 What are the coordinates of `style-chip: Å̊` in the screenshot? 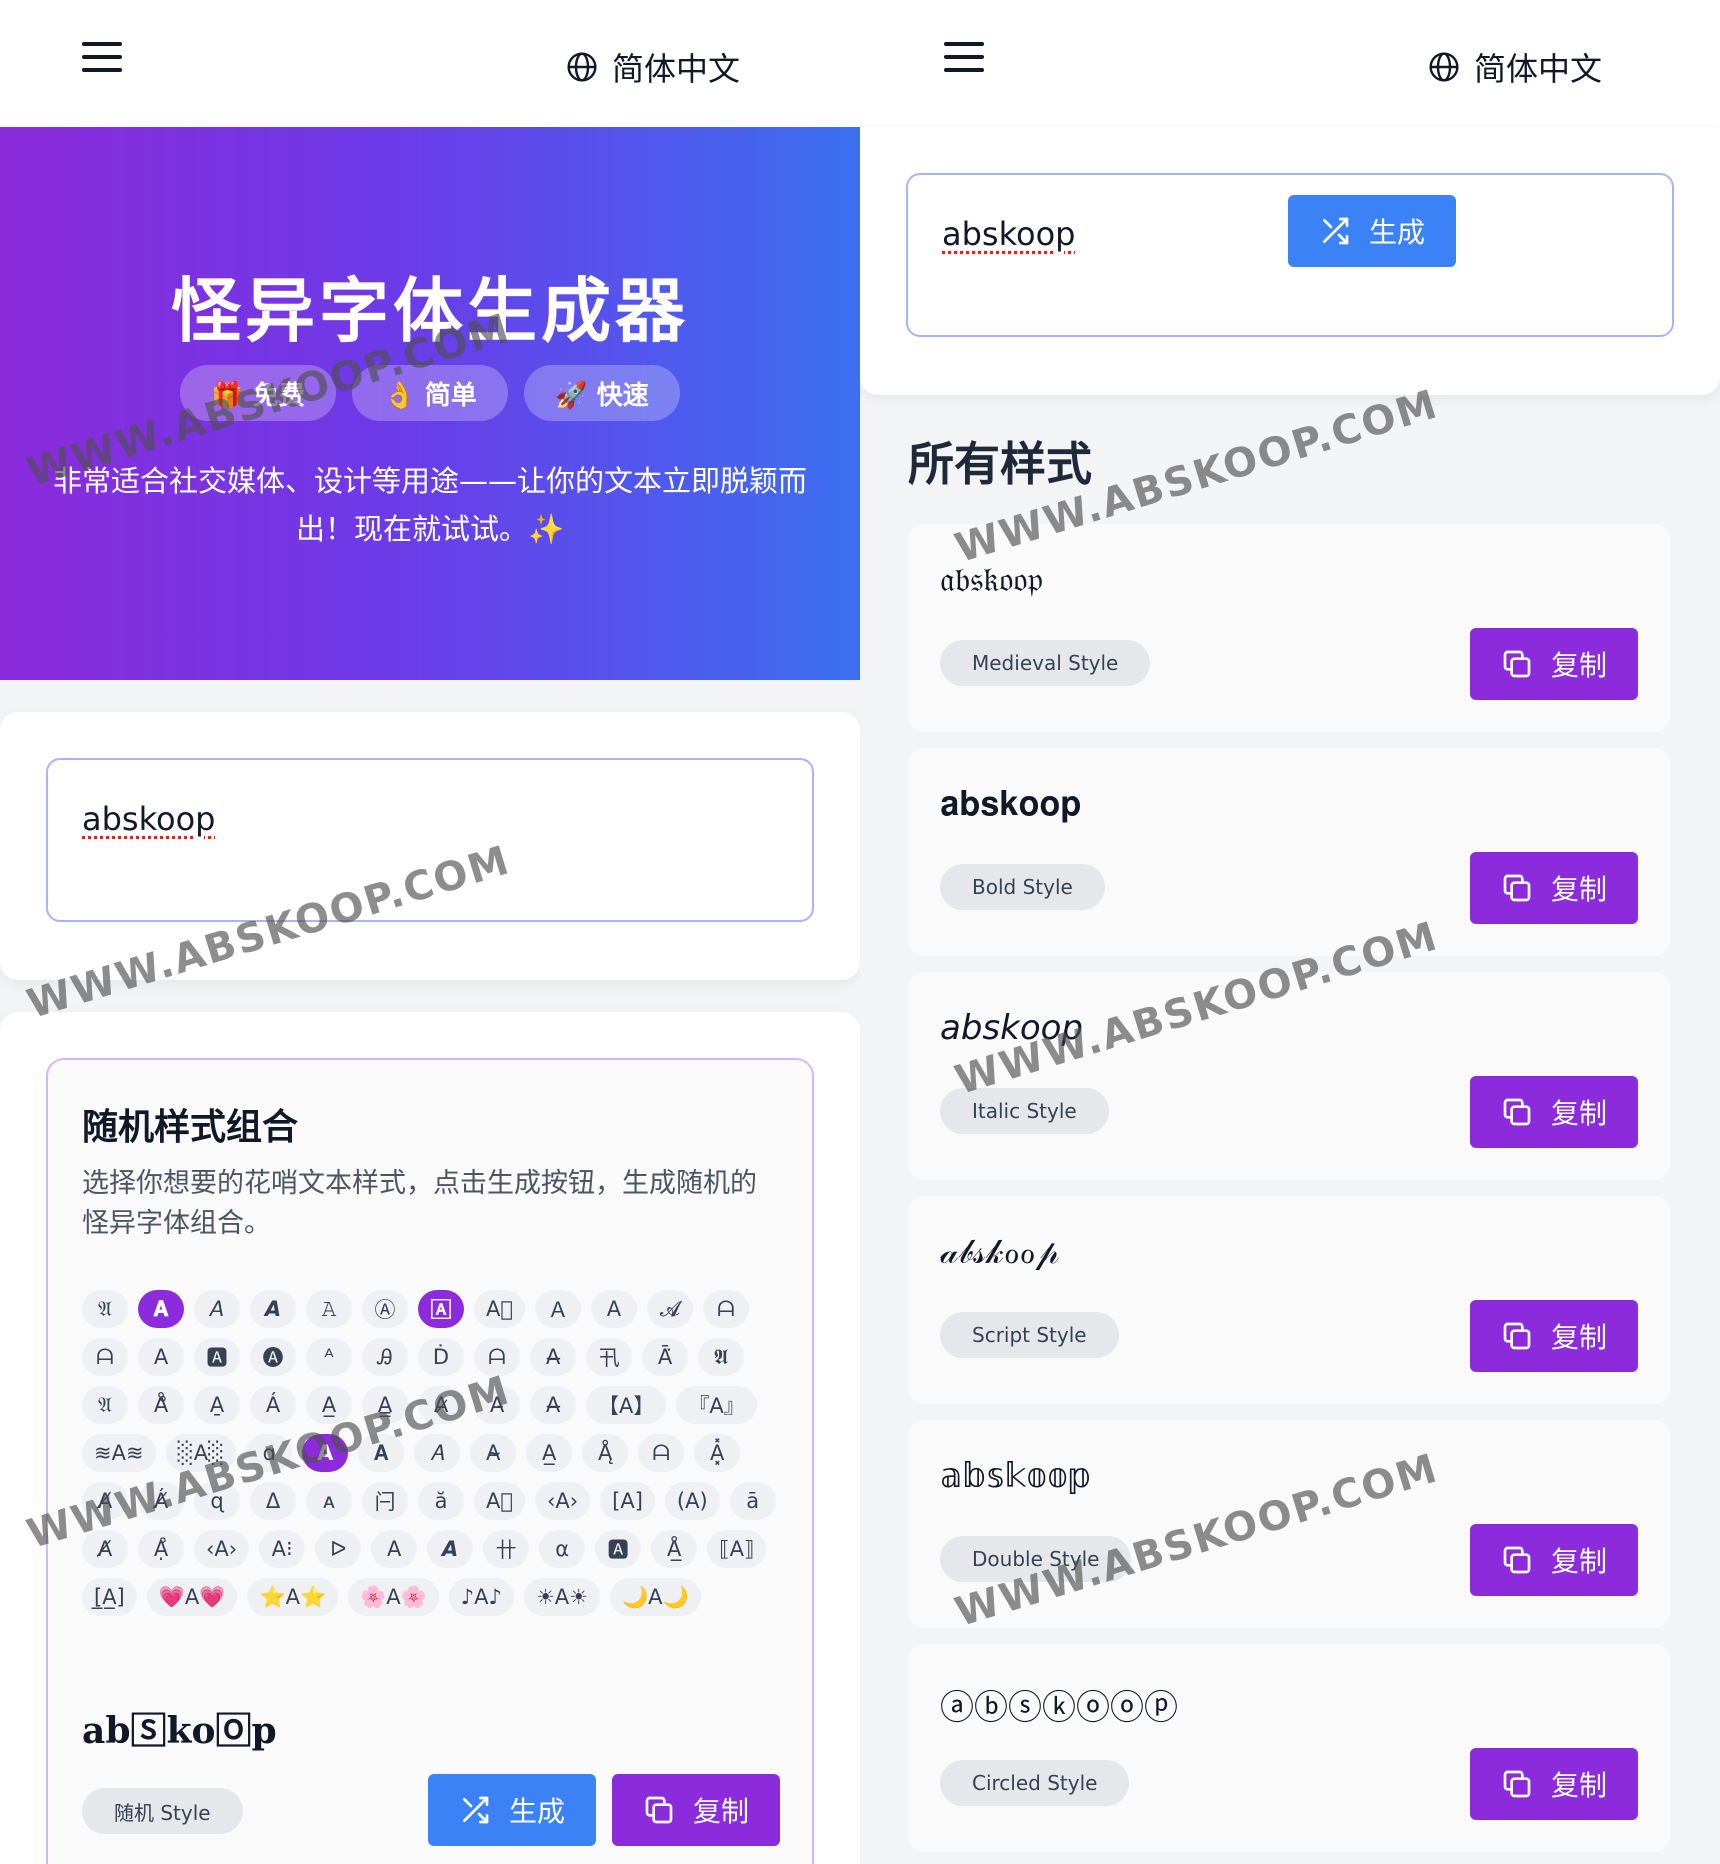 It's located at (161, 1405).